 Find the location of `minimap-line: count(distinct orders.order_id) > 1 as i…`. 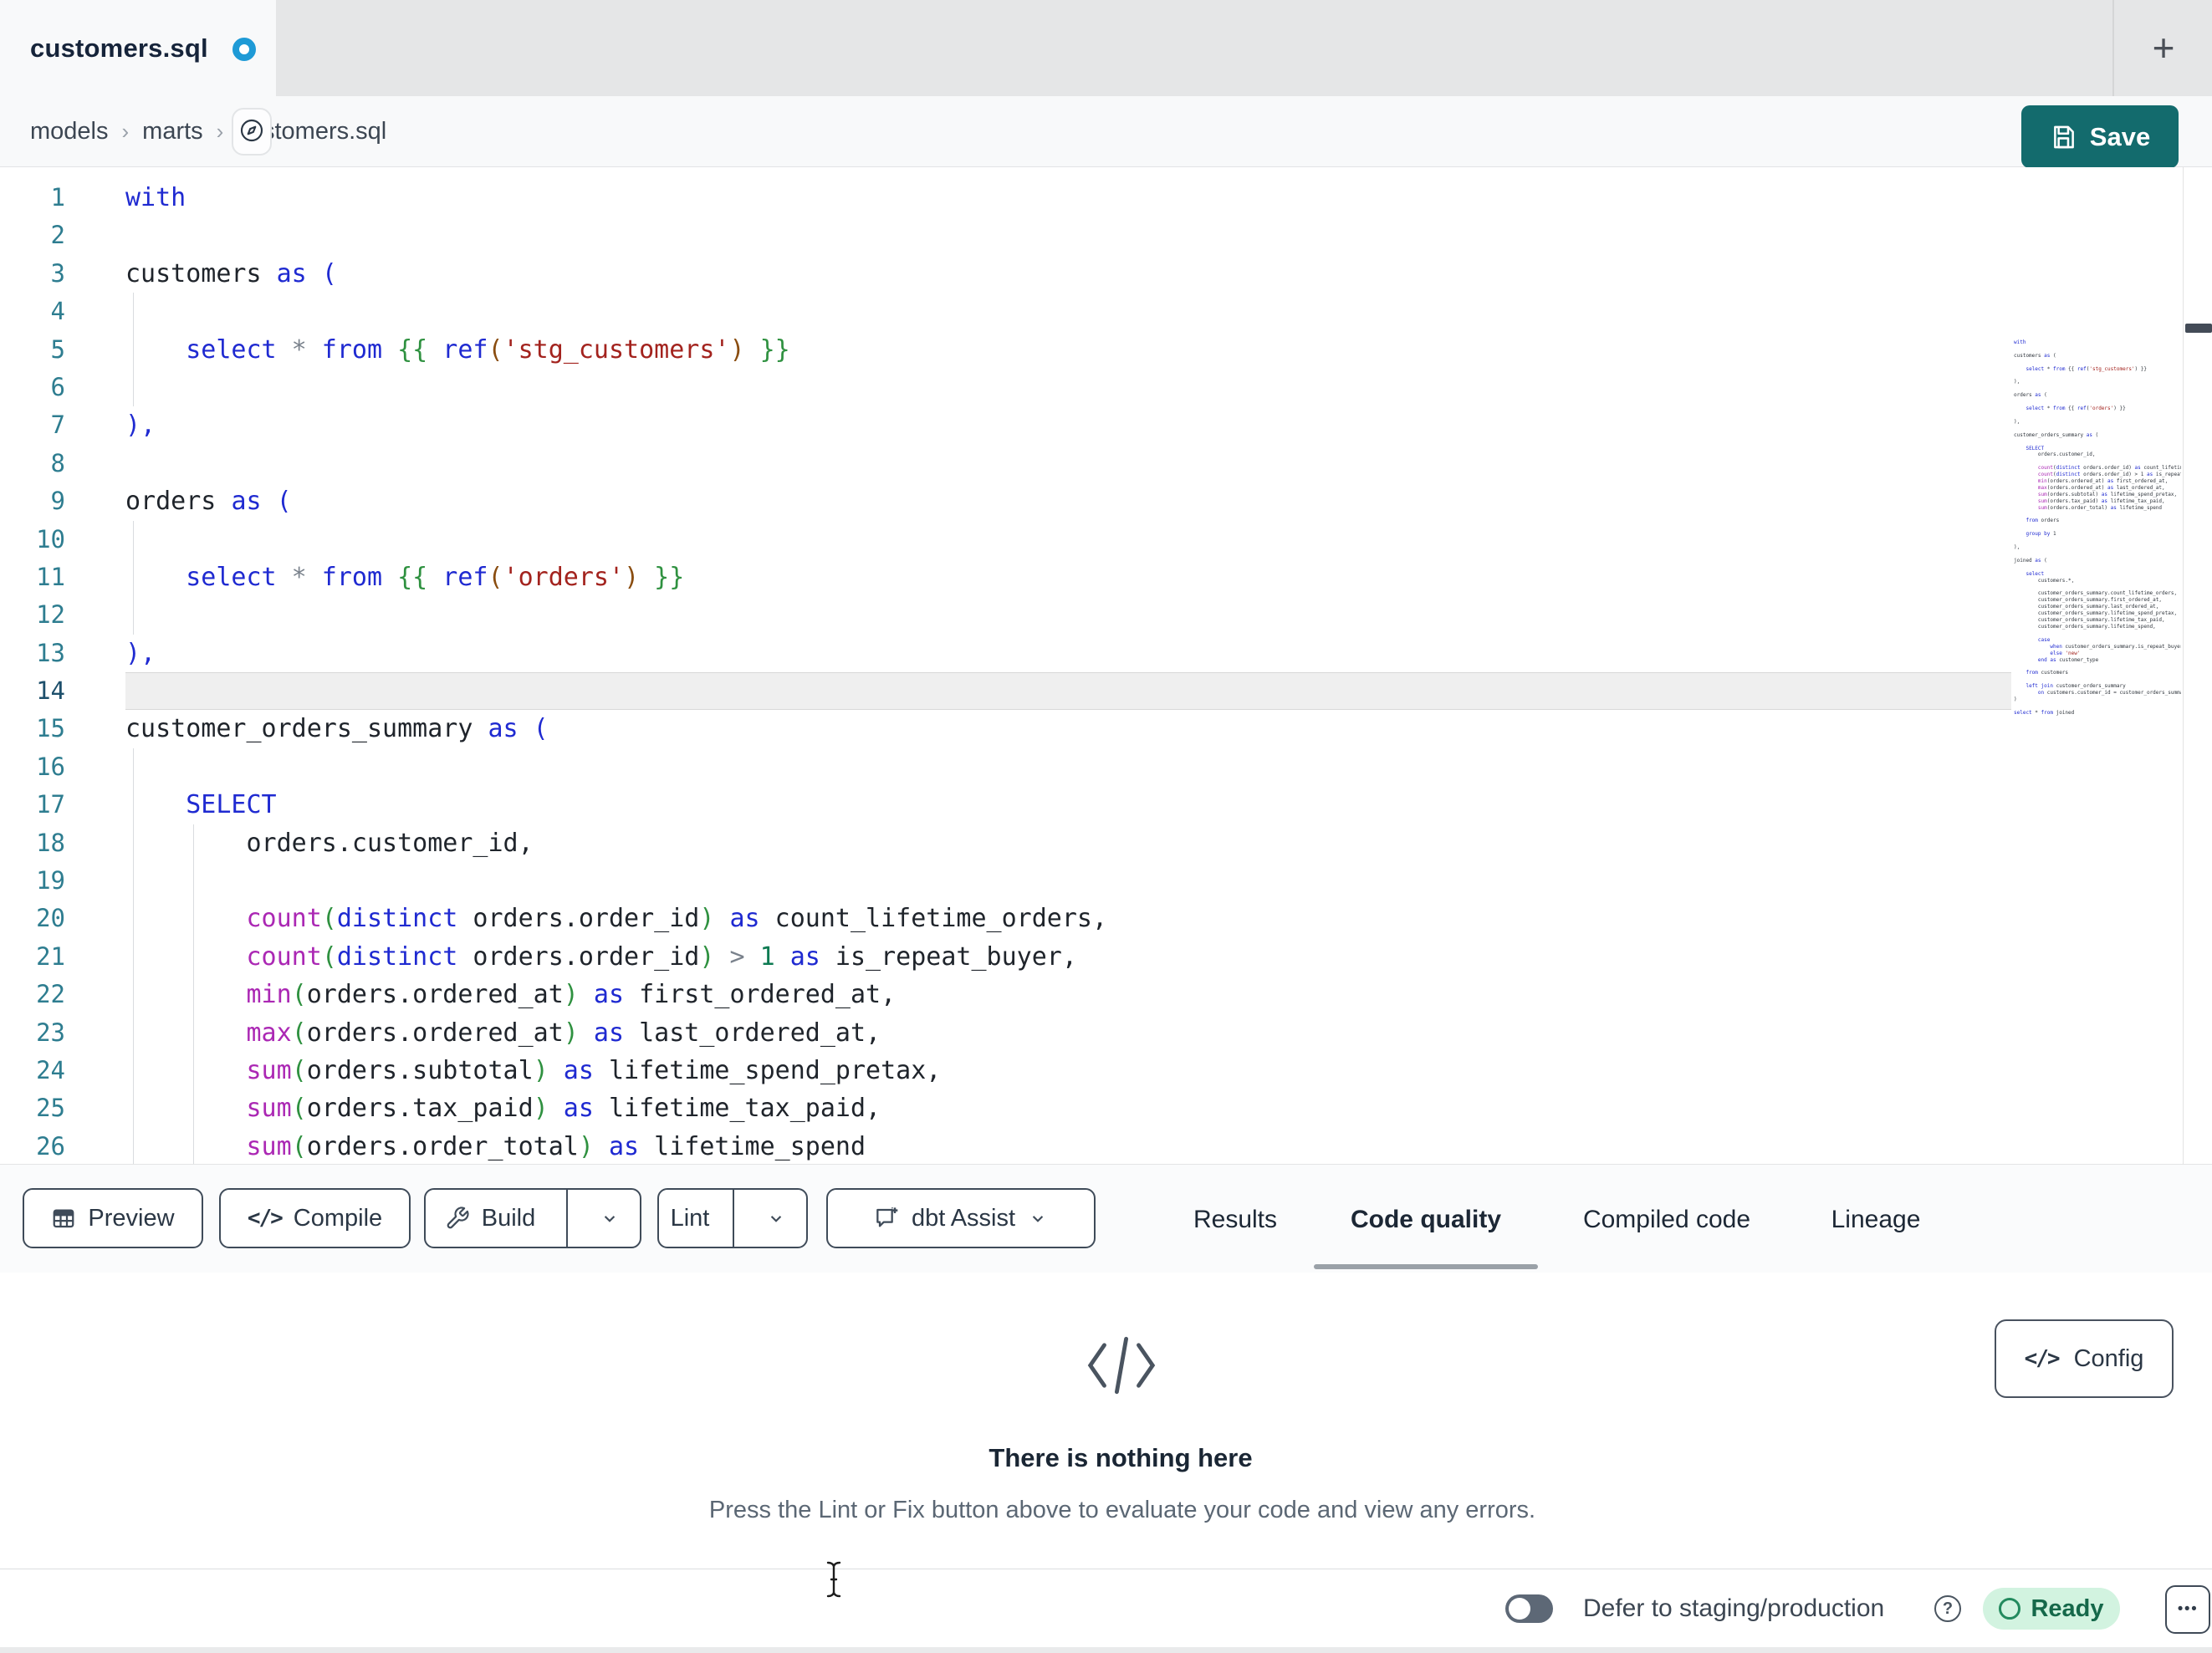

minimap-line: count(distinct orders.order_id) > 1 as i… is located at coordinates (2109, 475).